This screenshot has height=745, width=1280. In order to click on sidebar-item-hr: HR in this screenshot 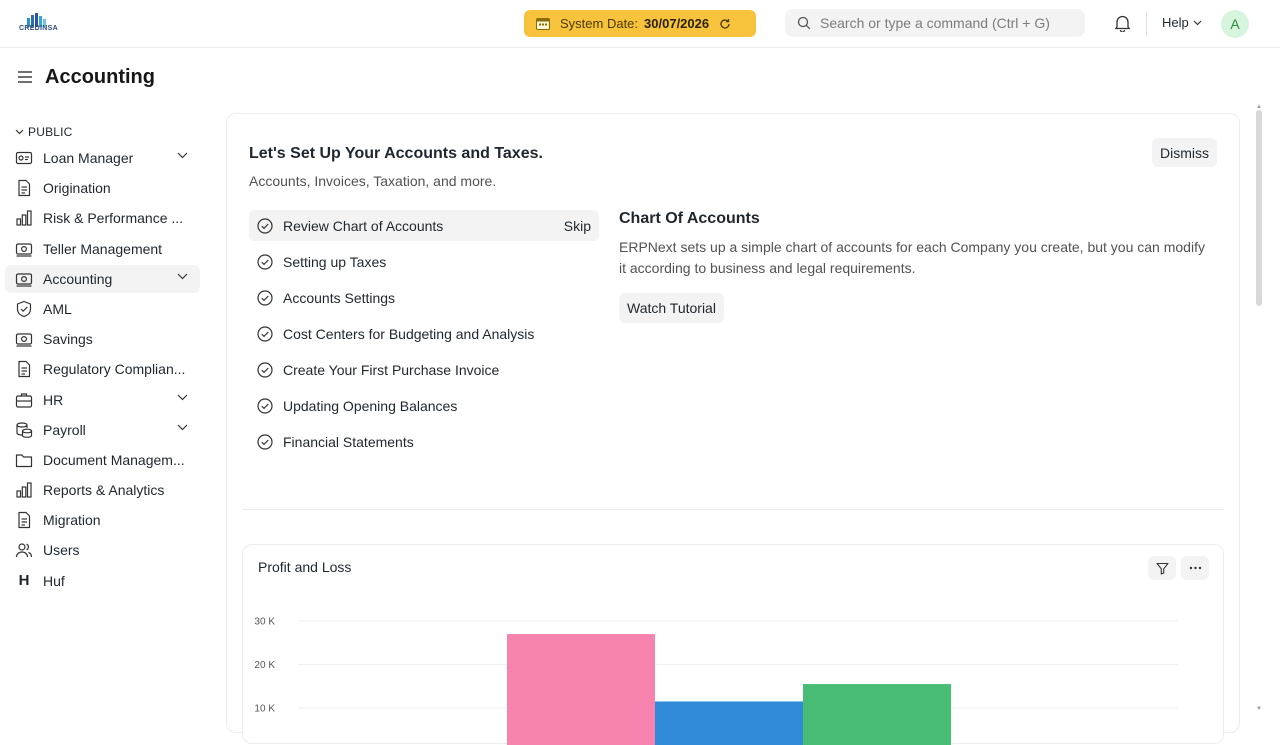, I will do `click(102, 400)`.